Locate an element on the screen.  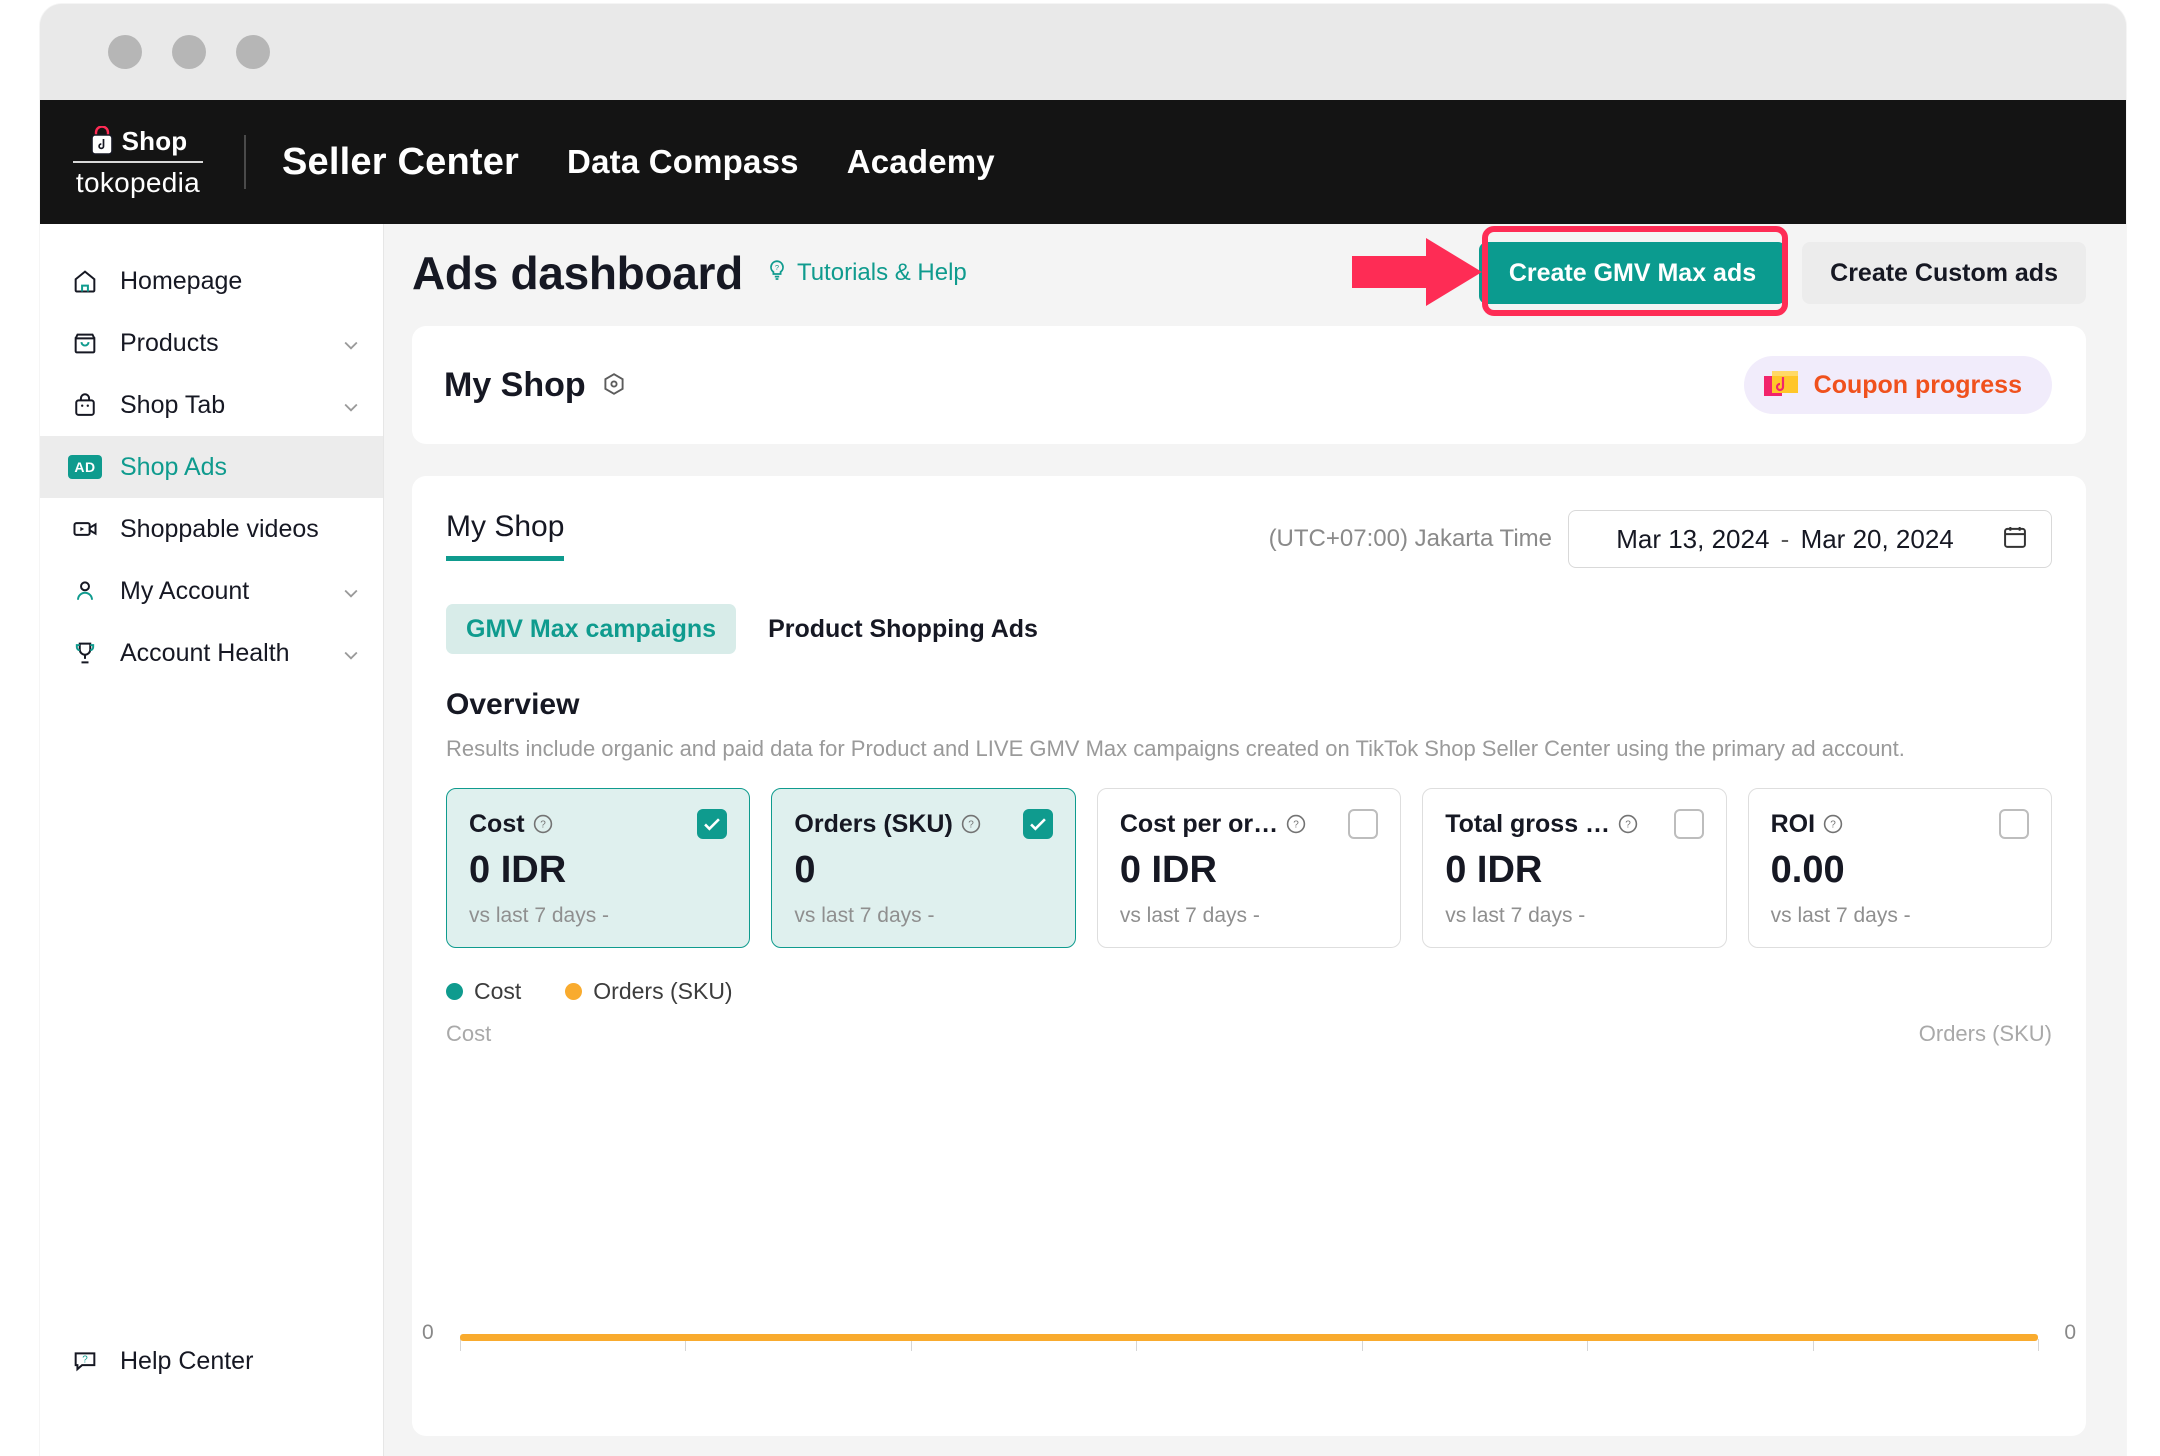
metric-card-cost: Cost ? 0 IDR vs last 7 days - is located at coordinates (598, 868).